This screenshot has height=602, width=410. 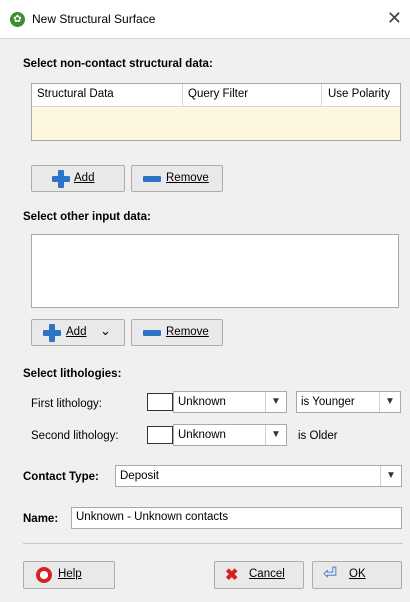 I want to click on lithologies-label: Select lithologies:, so click(x=72, y=374).